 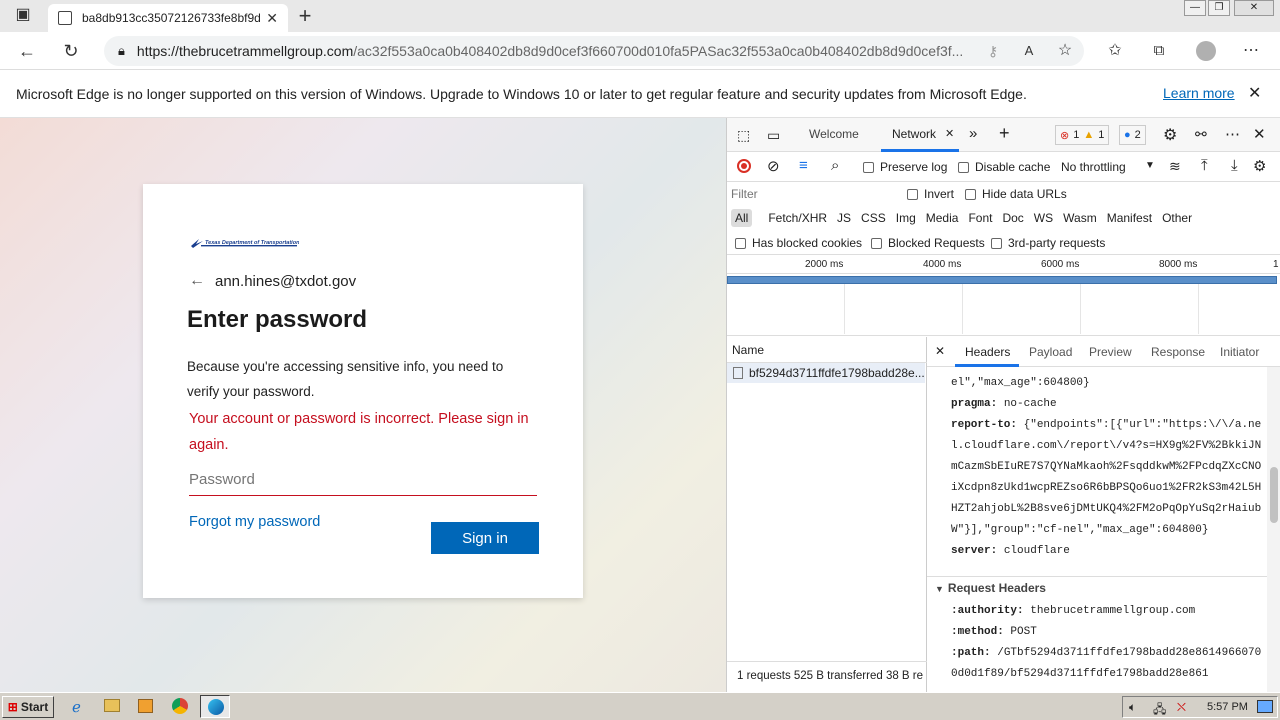 What do you see at coordinates (23, 15) in the screenshot?
I see `tab-actions-icon: ▣` at bounding box center [23, 15].